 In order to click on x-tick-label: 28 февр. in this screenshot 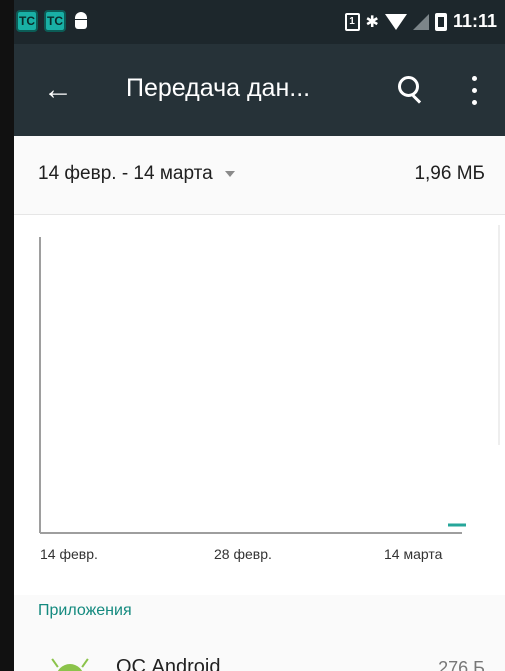, I will do `click(243, 554)`.